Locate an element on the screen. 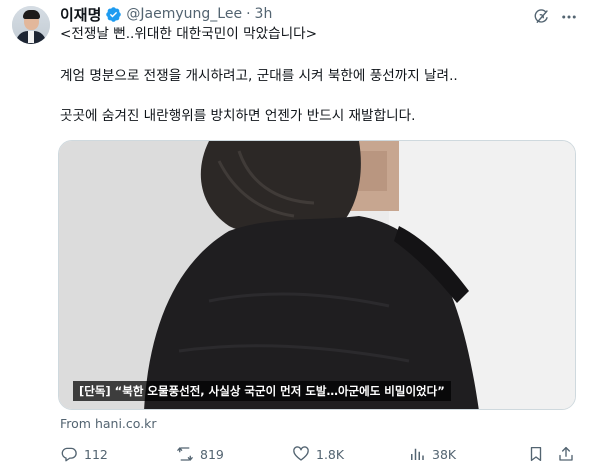 The width and height of the screenshot is (592, 472). like-button: 1.8K is located at coordinates (318, 454).